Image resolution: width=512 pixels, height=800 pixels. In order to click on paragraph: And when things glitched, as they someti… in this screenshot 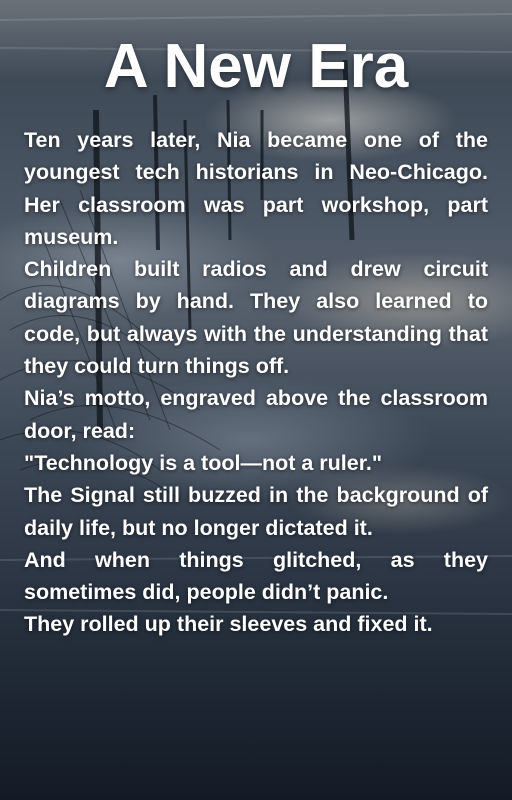, I will do `click(256, 576)`.